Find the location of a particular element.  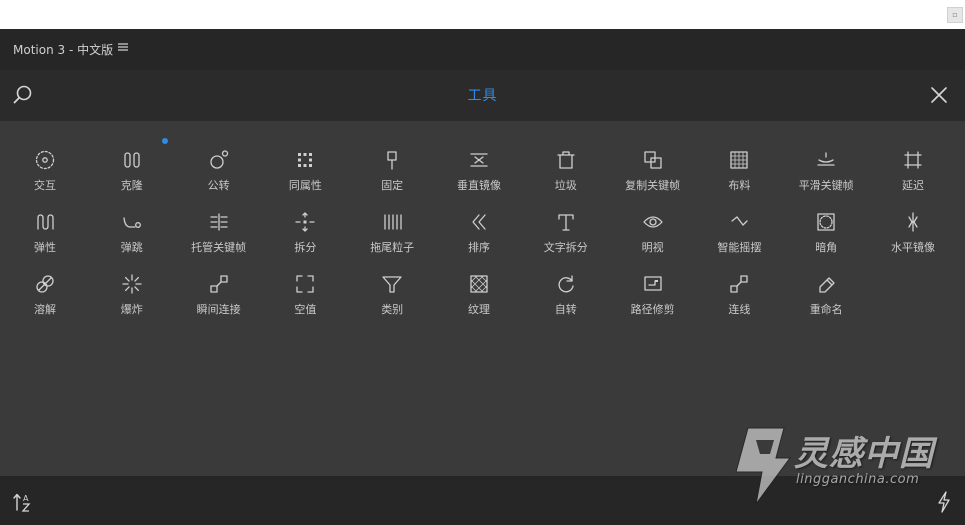

tool-text-split: 文字拆分 is located at coordinates (566, 229).